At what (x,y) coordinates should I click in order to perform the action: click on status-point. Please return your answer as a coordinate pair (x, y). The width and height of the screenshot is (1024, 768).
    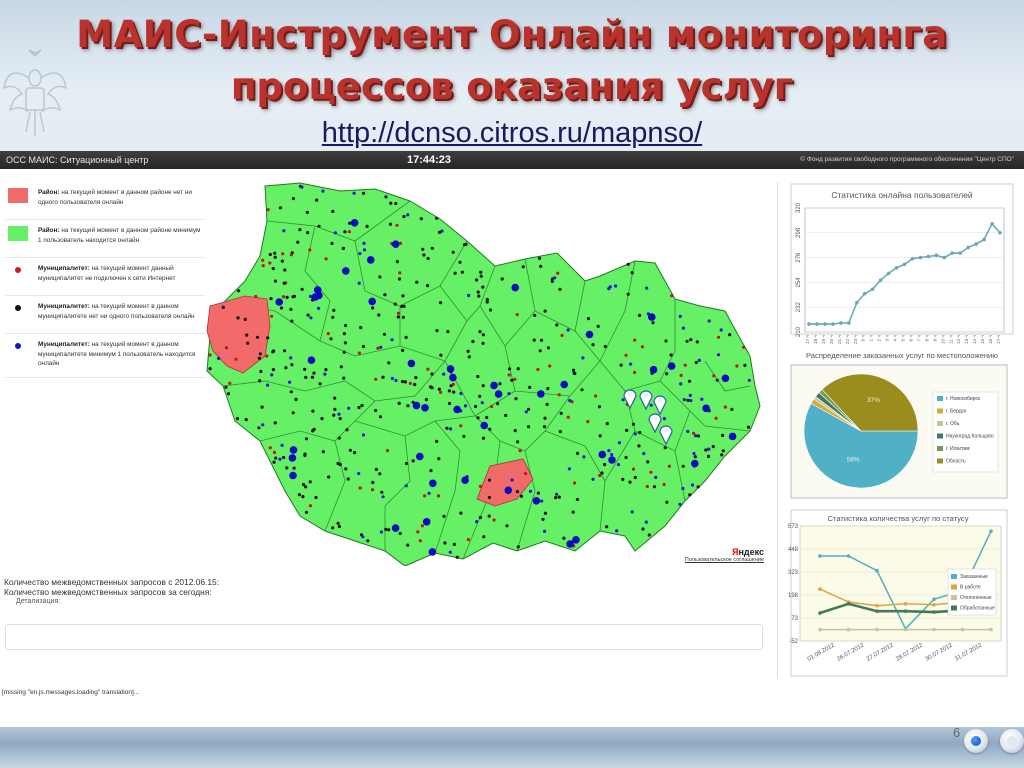
    Looking at the image, I should click on (820, 556).